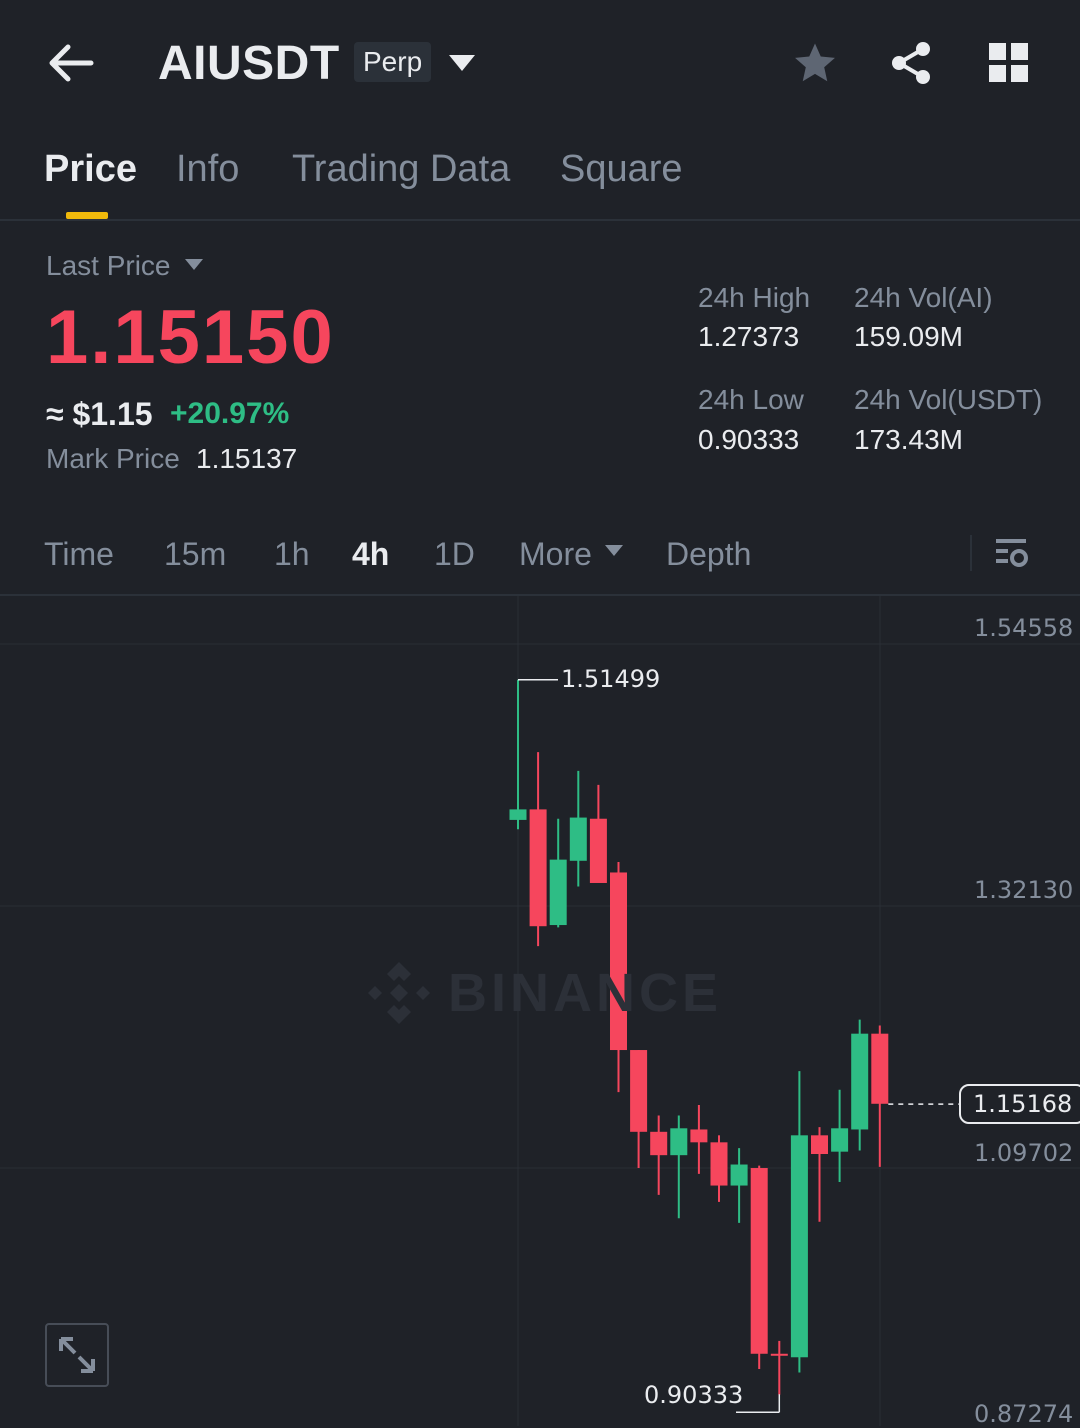  I want to click on y-axis-label-2: 1.32130, so click(1024, 890).